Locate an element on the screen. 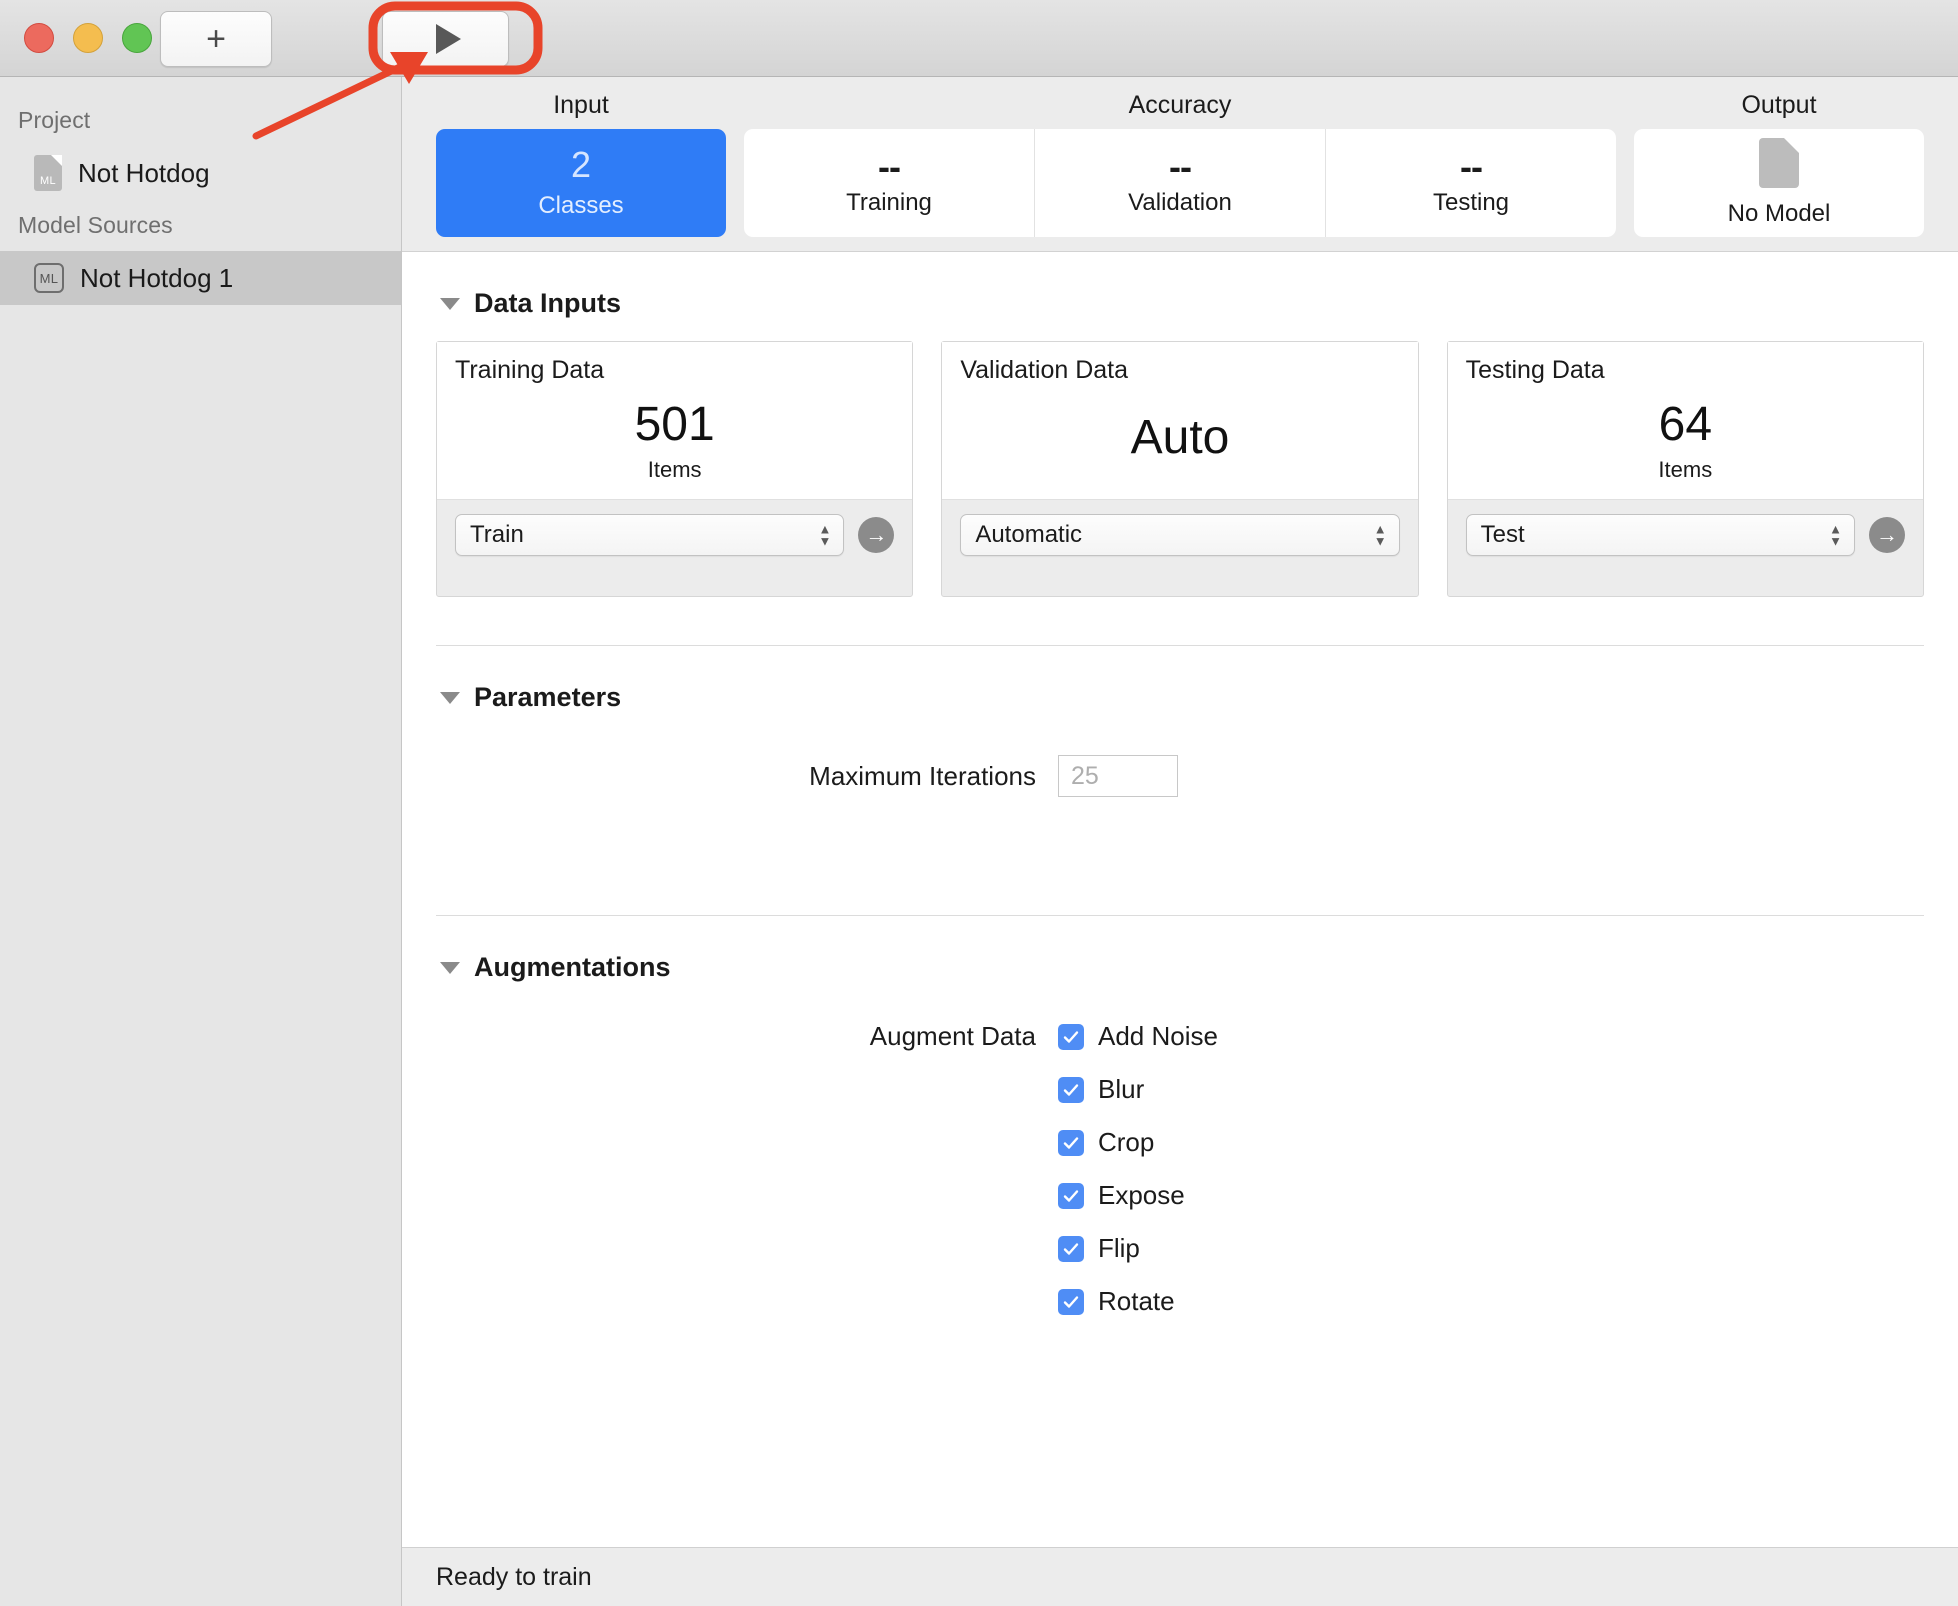 The height and width of the screenshot is (1606, 1958). metric-card-testing: -- Testing is located at coordinates (1471, 183).